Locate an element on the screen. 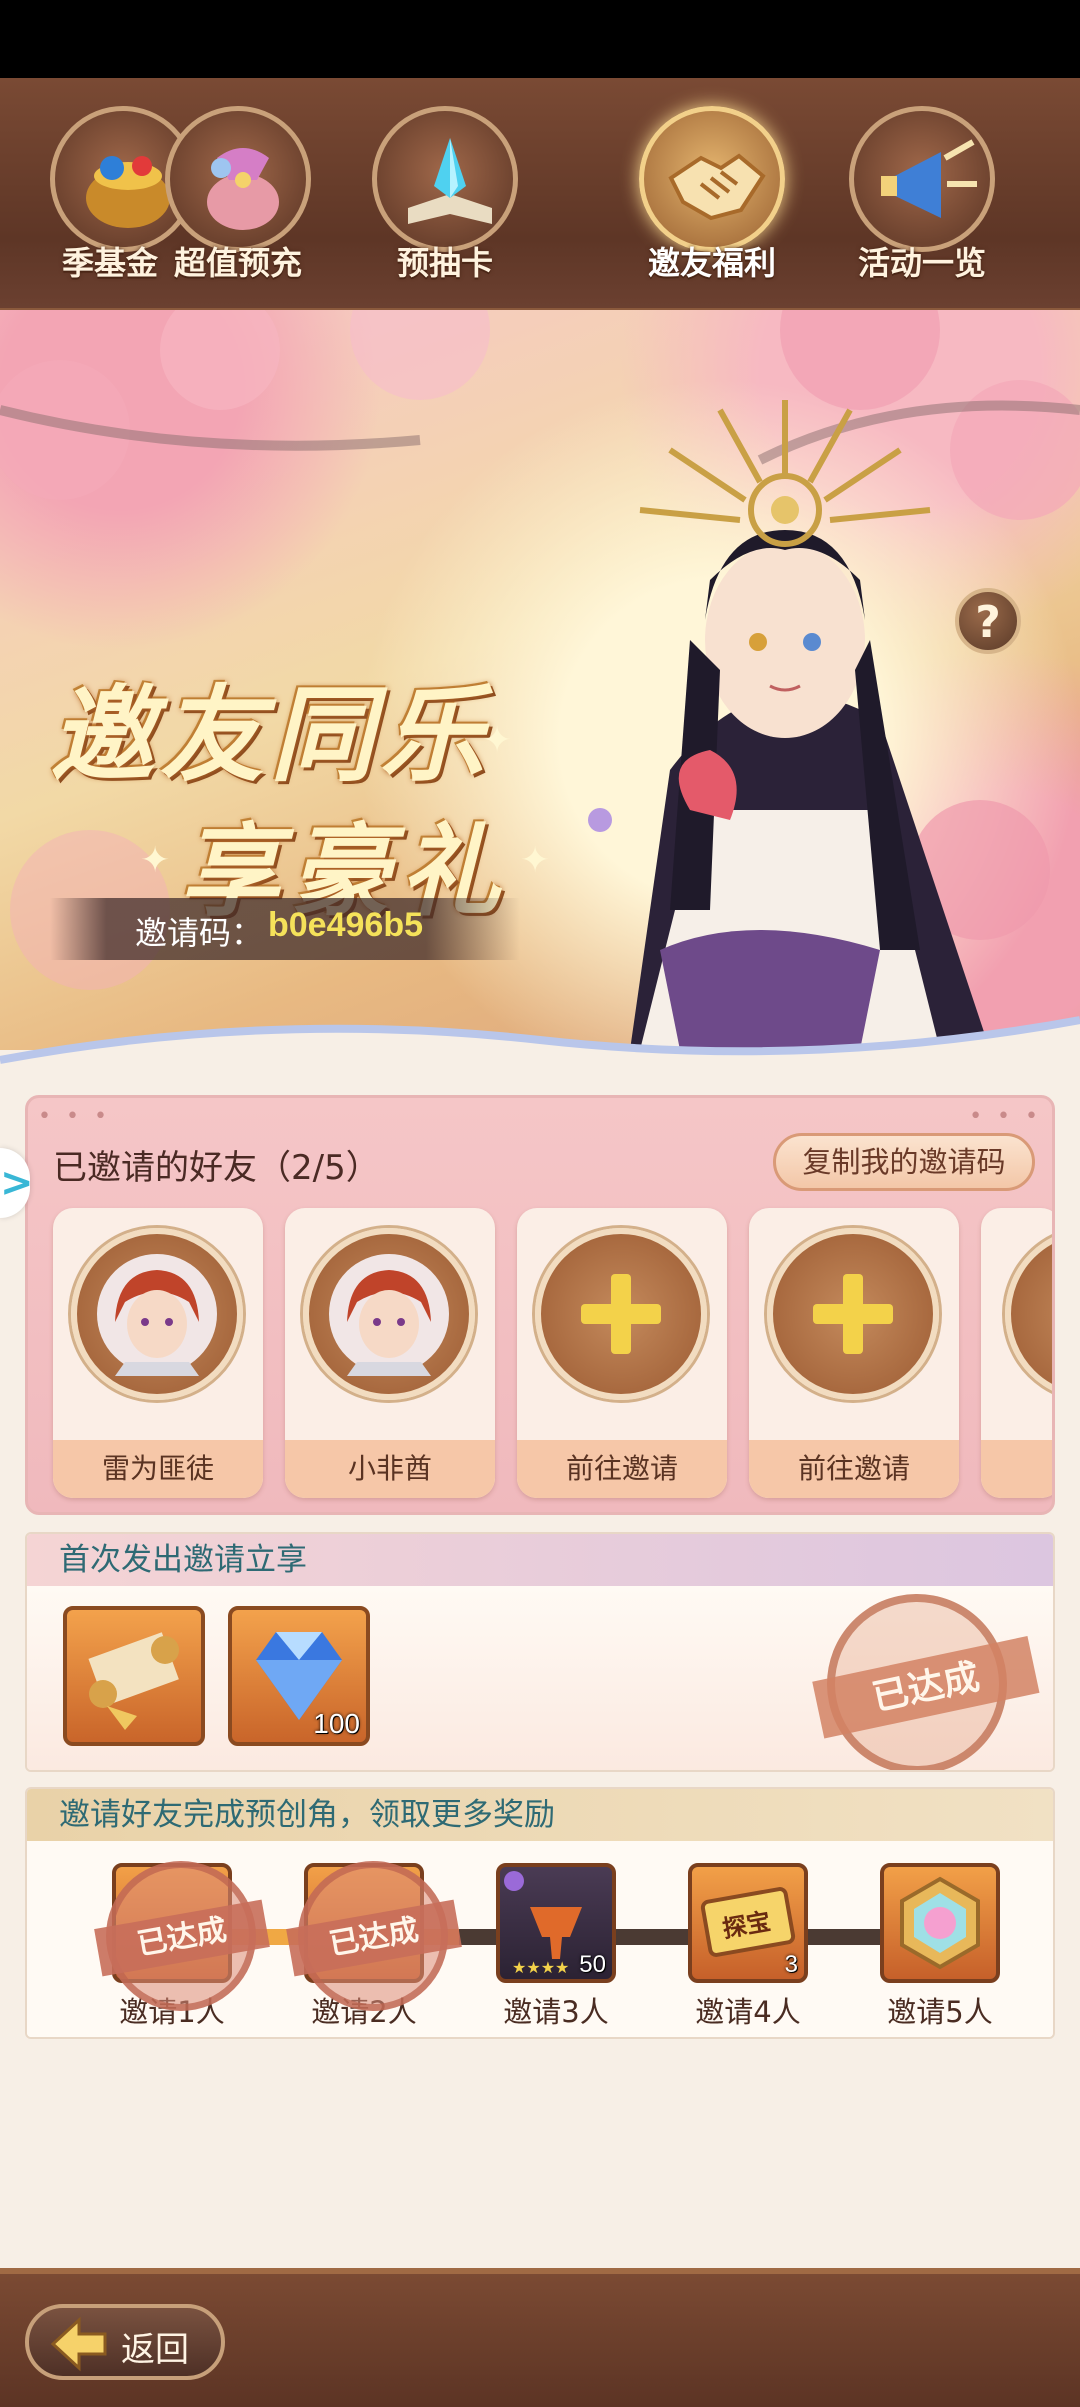  friend-slot: 小非酋 is located at coordinates (390, 1353).